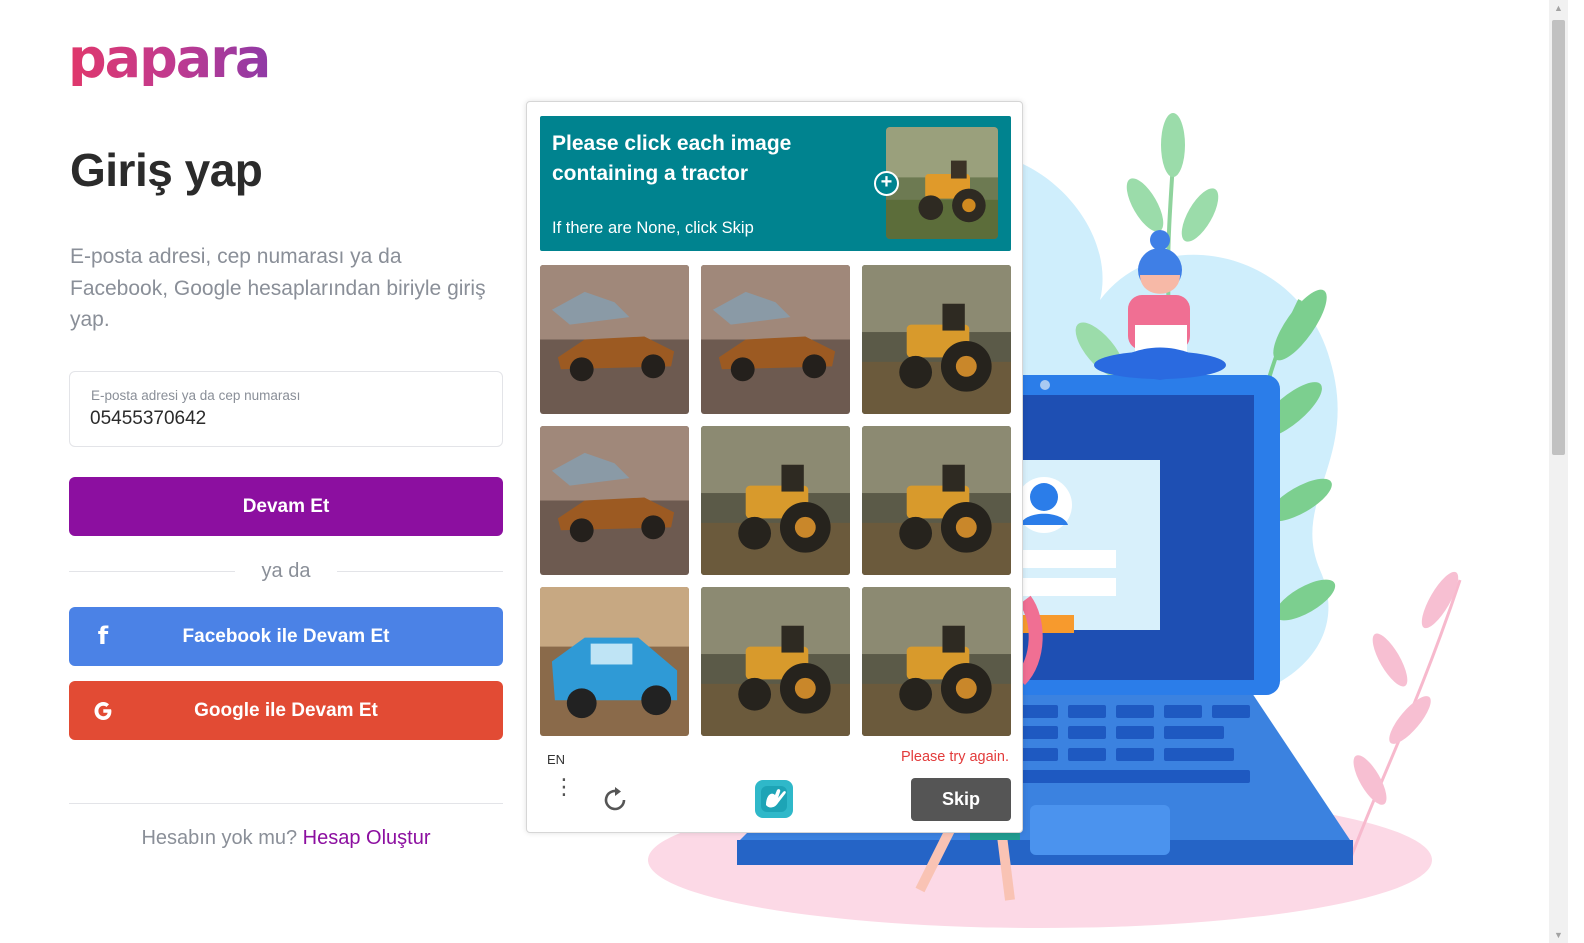 The width and height of the screenshot is (1584, 943). I want to click on google-button-label: Google ile Devam Et, so click(286, 710).